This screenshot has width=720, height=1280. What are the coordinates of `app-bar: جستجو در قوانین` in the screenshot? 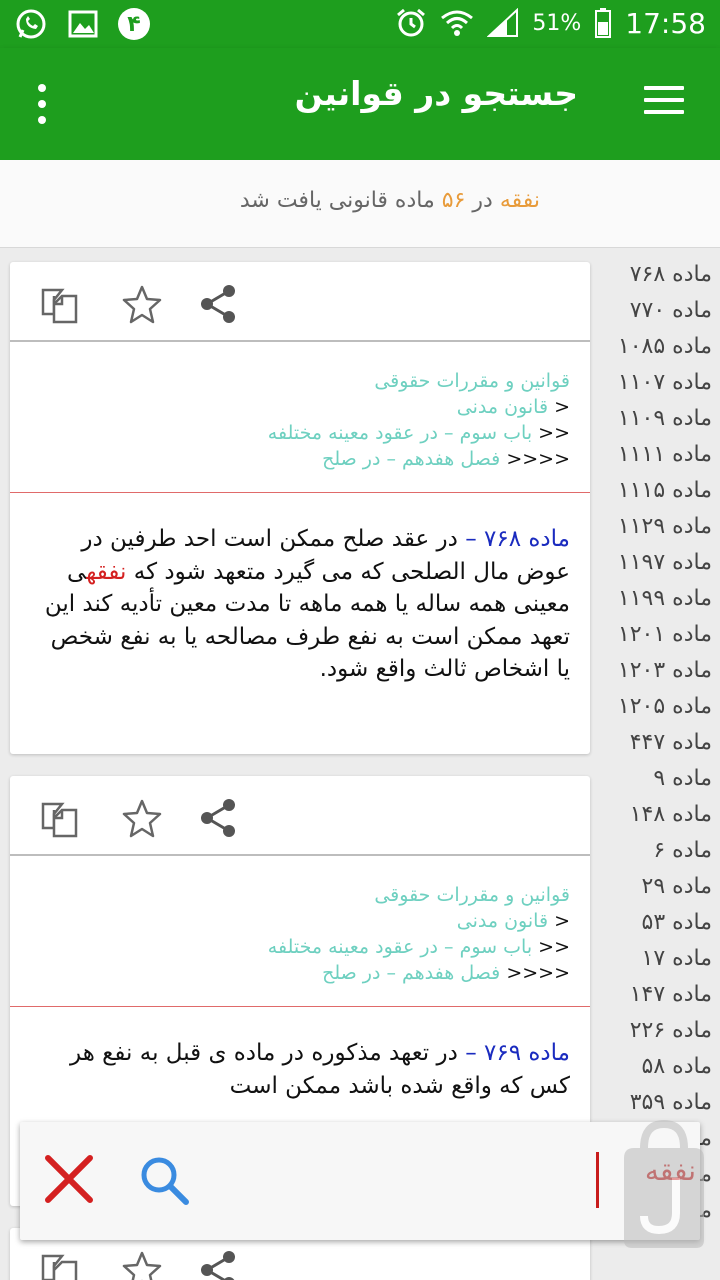 It's located at (360, 104).